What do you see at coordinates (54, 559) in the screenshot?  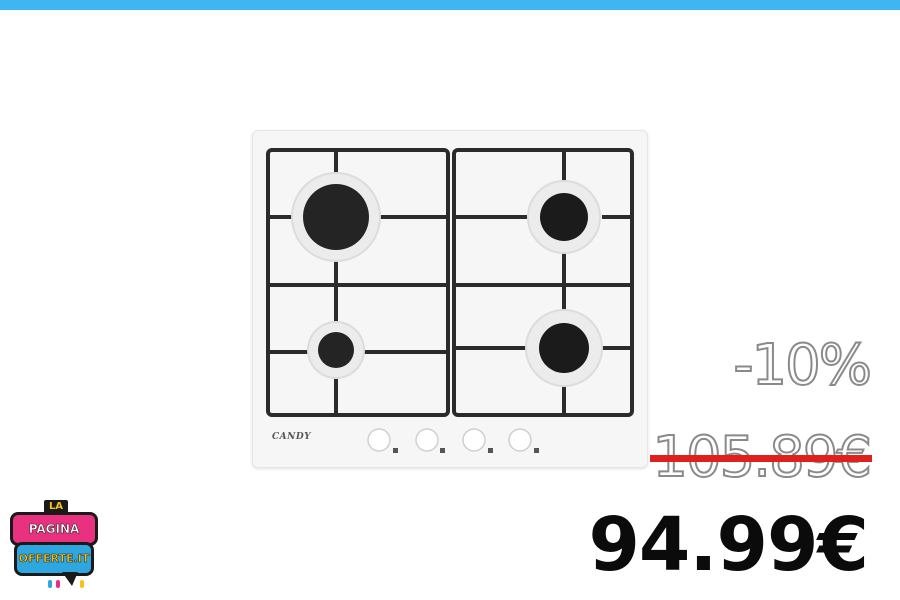 I see `logo-line-2: OFFERTE.IT` at bounding box center [54, 559].